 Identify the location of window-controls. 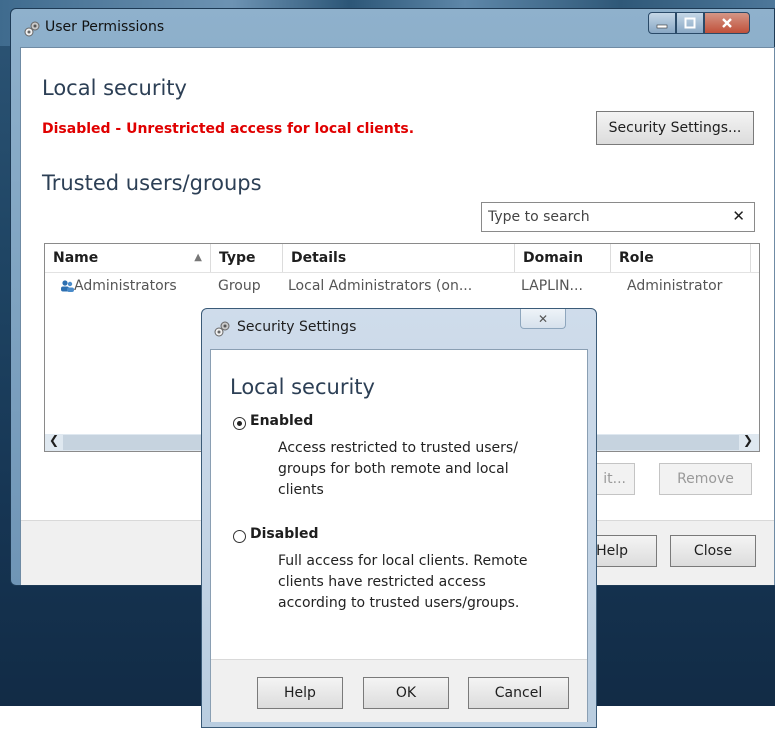
(699, 23).